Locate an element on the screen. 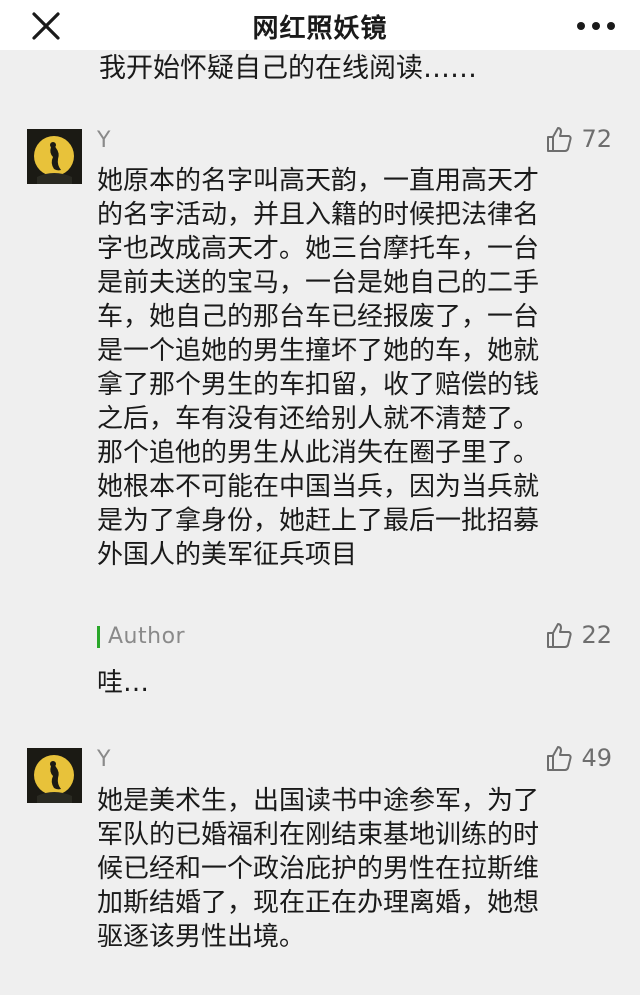  like-count: 49 is located at coordinates (596, 758).